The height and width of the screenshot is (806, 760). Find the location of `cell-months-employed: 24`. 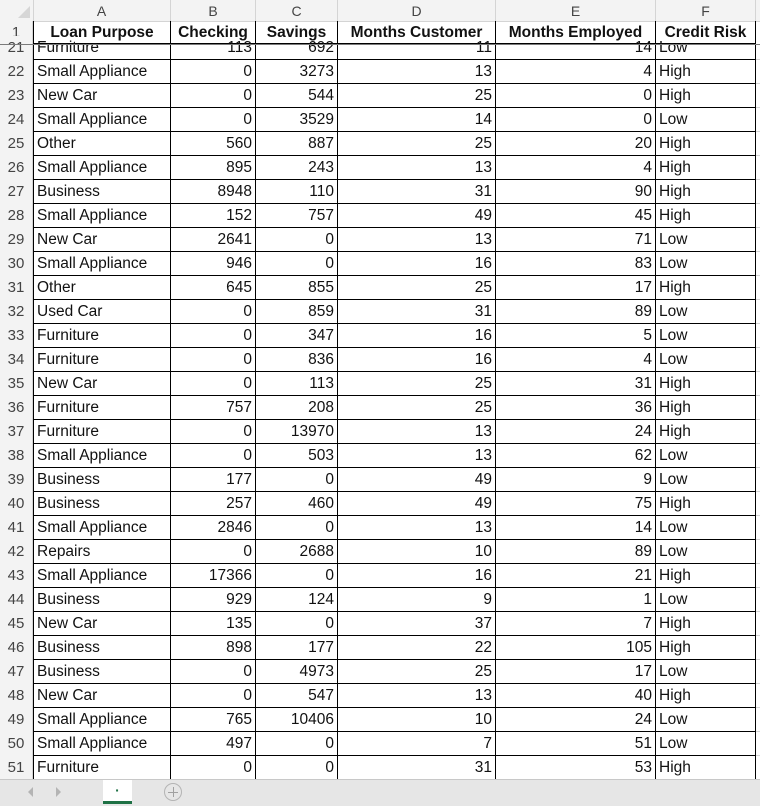

cell-months-employed: 24 is located at coordinates (576, 432).